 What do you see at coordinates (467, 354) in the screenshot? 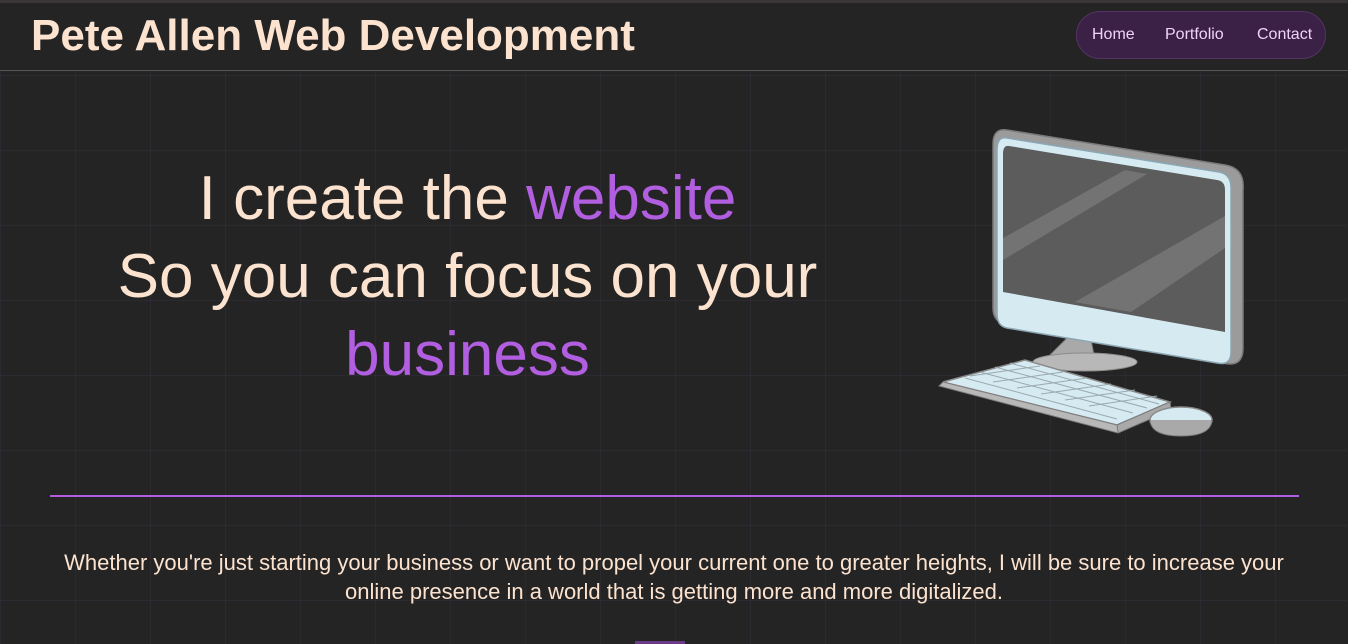
I see `hero-accent-business: business` at bounding box center [467, 354].